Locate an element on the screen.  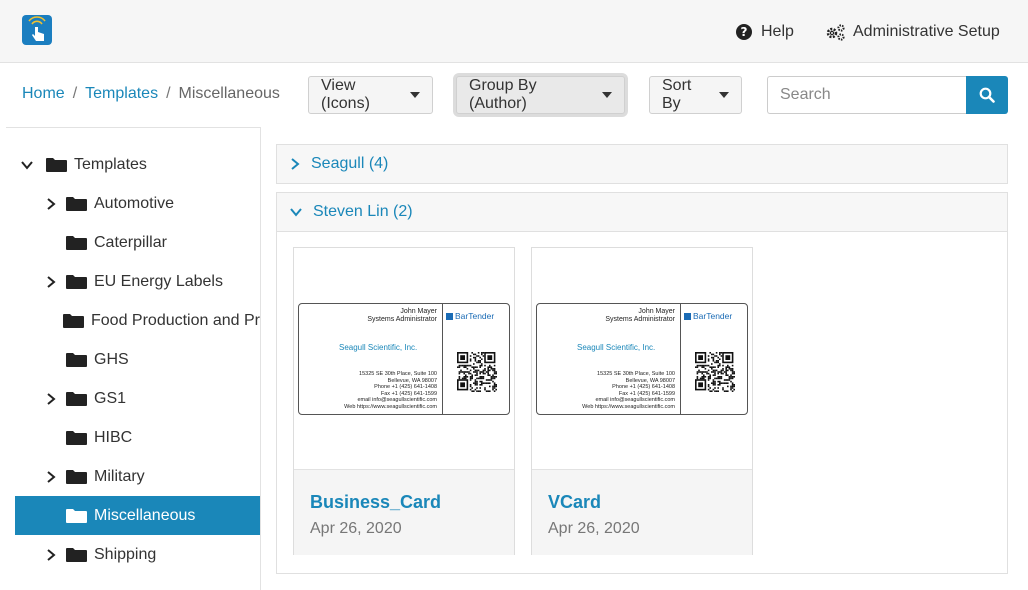
tree-item-automotive: Automotive is located at coordinates (137, 203).